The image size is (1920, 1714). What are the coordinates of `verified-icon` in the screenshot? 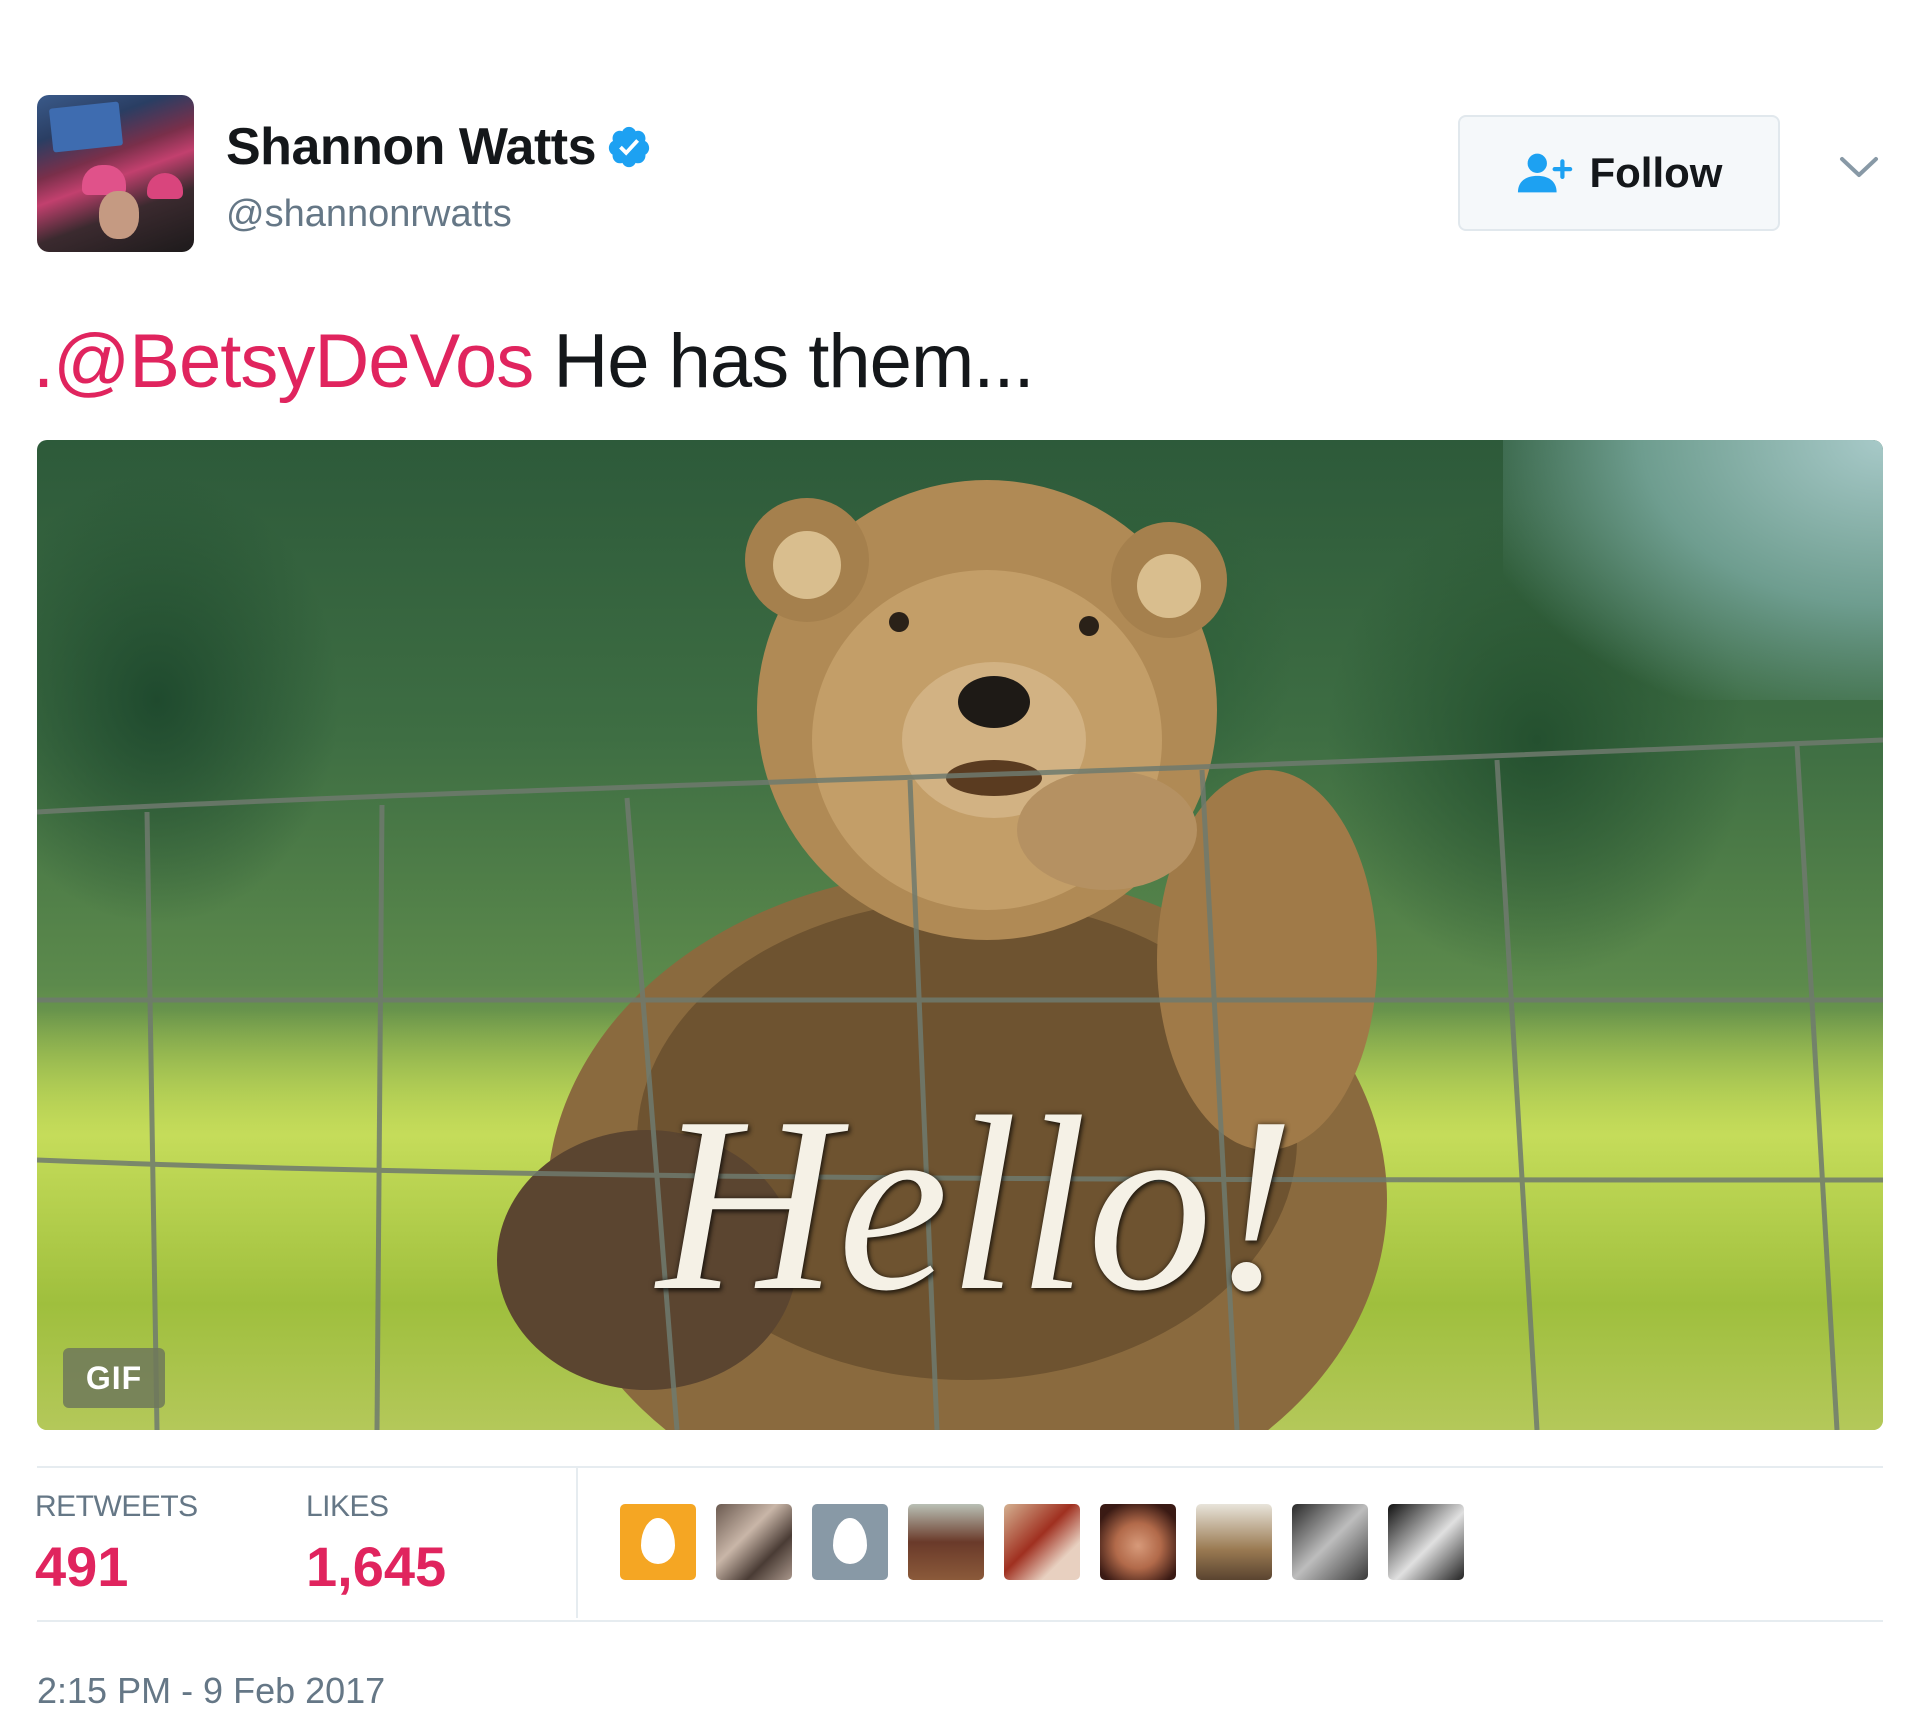 It's located at (629, 147).